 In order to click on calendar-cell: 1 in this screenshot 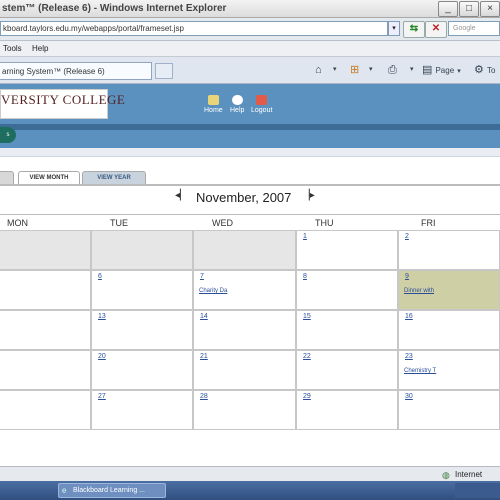, I will do `click(347, 250)`.